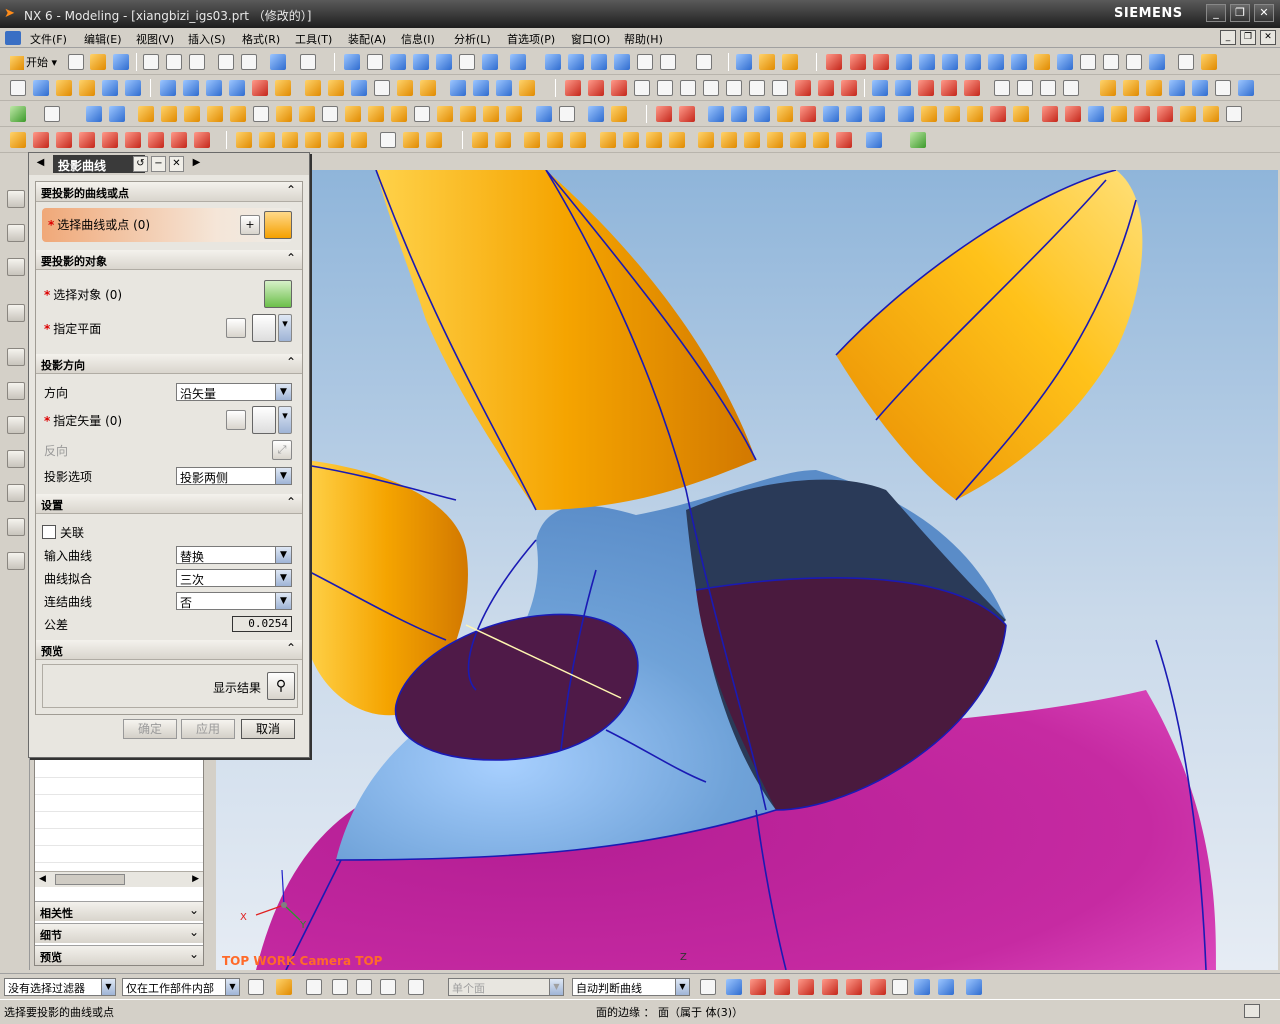  Describe the element at coordinates (716, 114) in the screenshot. I see `edit-surface-3-icon` at that location.